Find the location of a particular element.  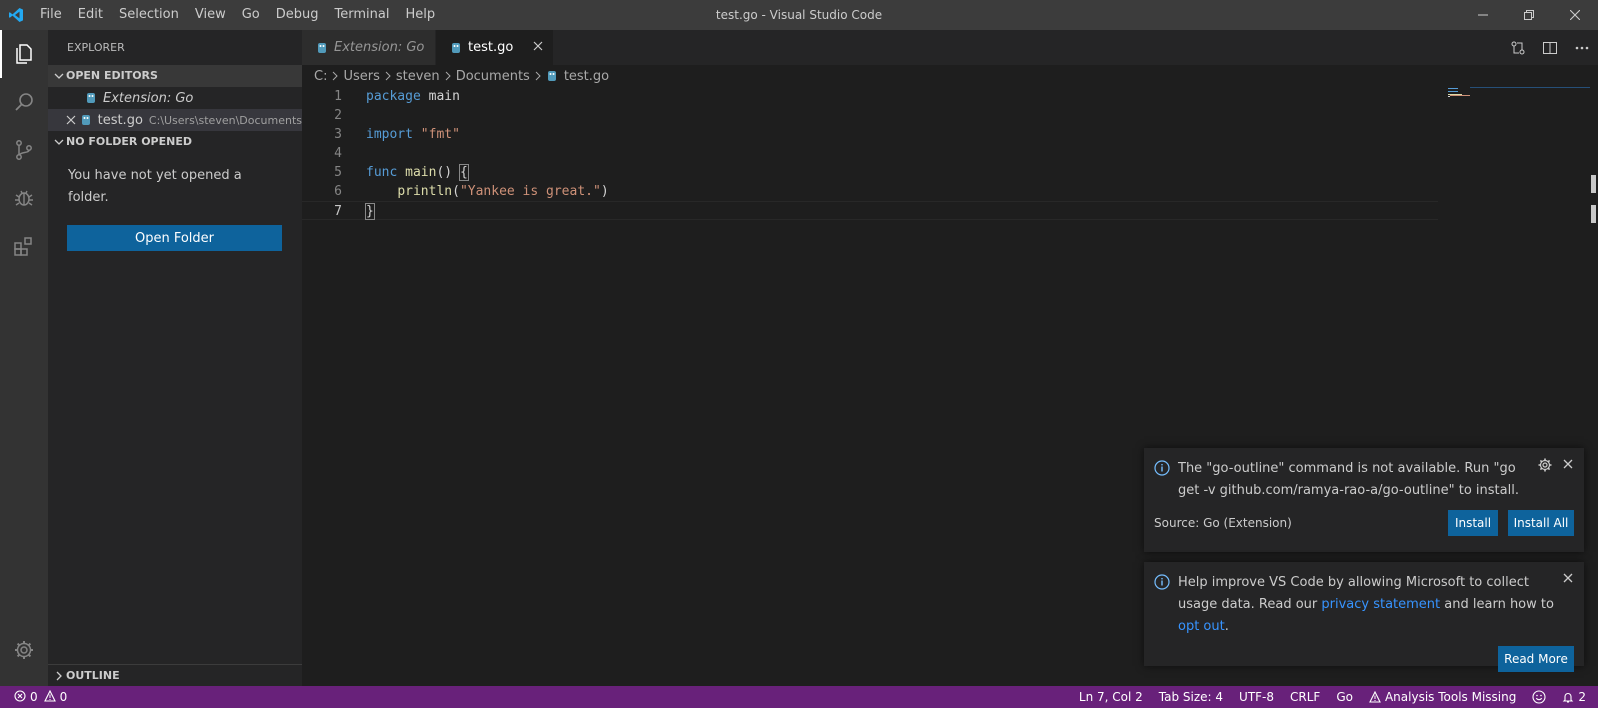

open-editor-item-extension-go: Extension: Go is located at coordinates (175, 98).